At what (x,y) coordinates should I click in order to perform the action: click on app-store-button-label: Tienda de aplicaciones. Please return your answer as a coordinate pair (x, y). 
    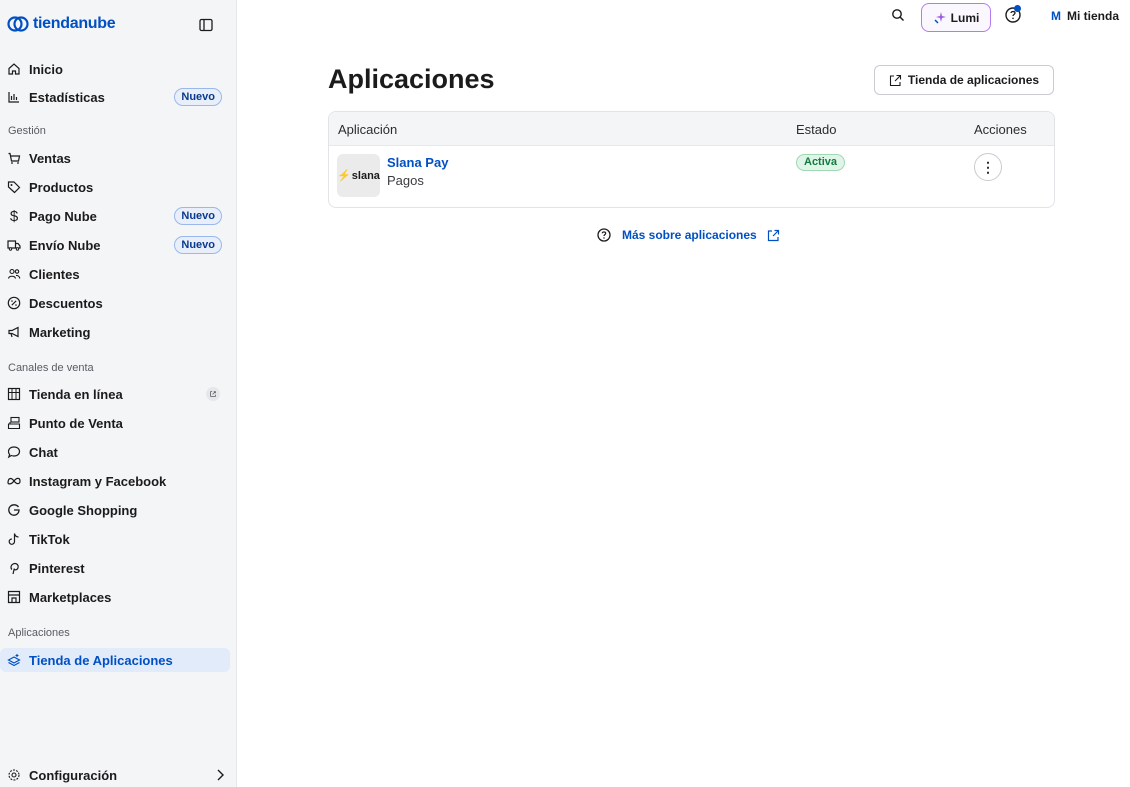
    Looking at the image, I should click on (973, 80).